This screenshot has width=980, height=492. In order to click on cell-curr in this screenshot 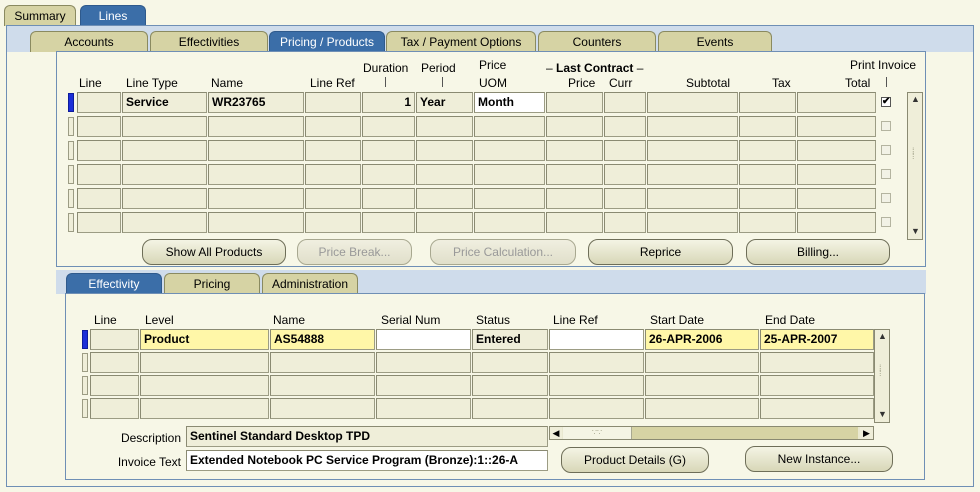, I will do `click(625, 102)`.